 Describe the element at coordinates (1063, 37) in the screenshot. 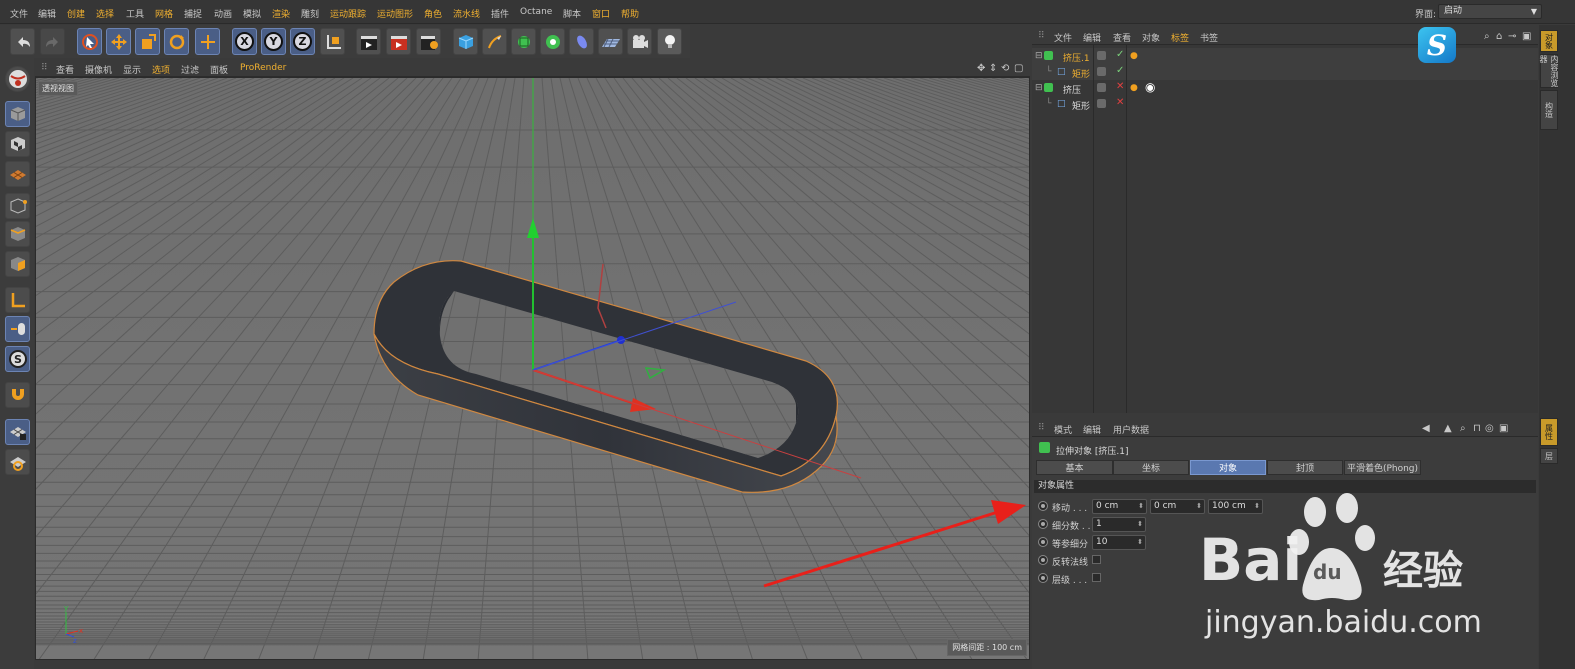

I see `objmgr-menu-file: 文件` at that location.